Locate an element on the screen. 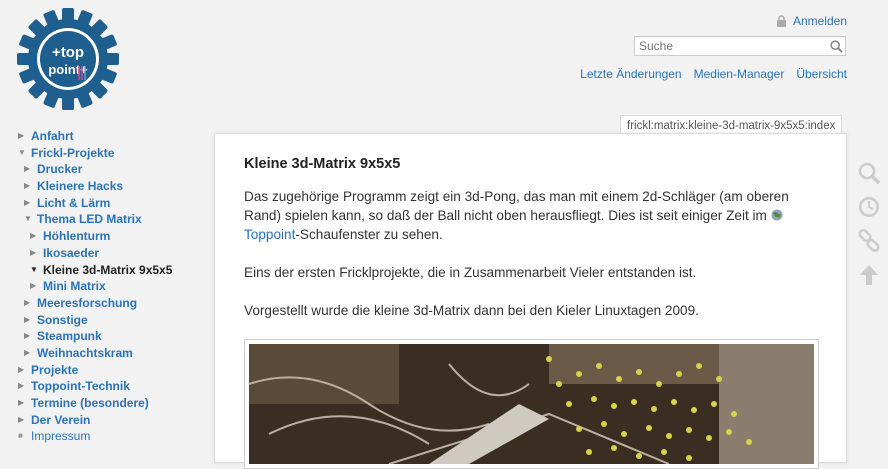 The height and width of the screenshot is (469, 888). sidebar-item-steampunk: ▶ Steampunk is located at coordinates (95, 336).